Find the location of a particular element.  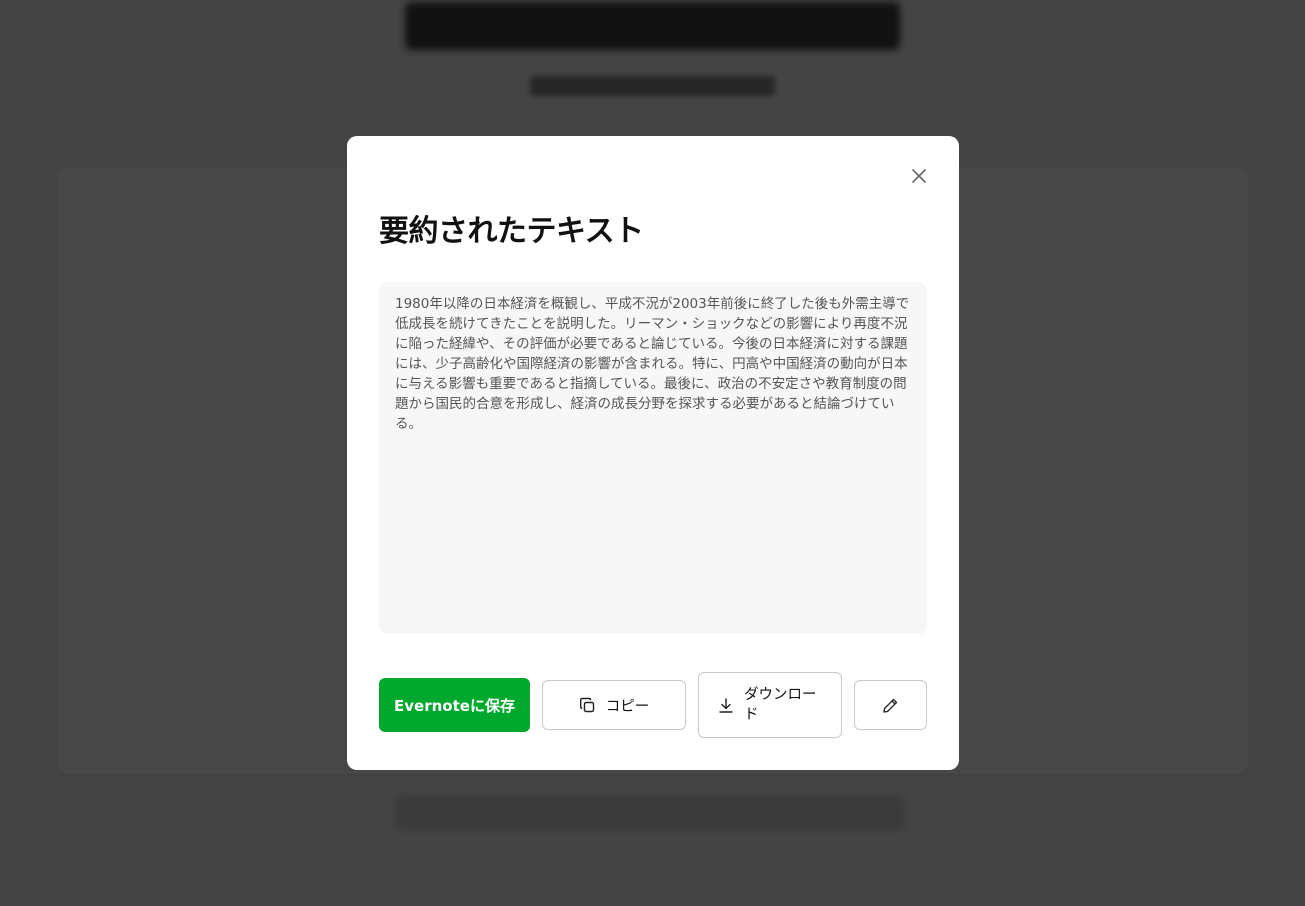

pencil-icon is located at coordinates (890, 705).